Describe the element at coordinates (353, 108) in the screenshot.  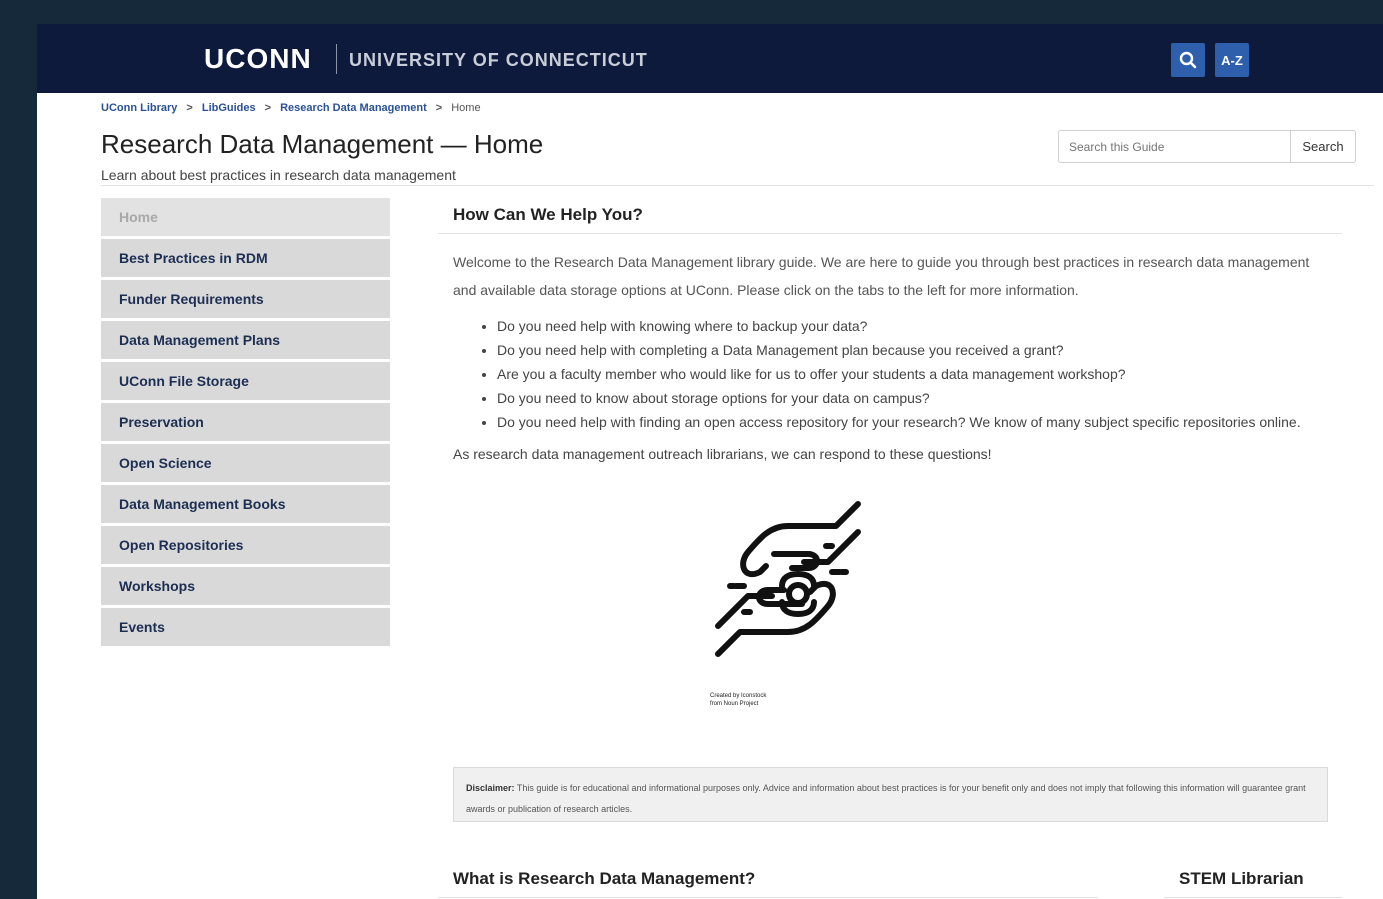
I see `breadcrumb-research-data-management: Research Data Management` at that location.